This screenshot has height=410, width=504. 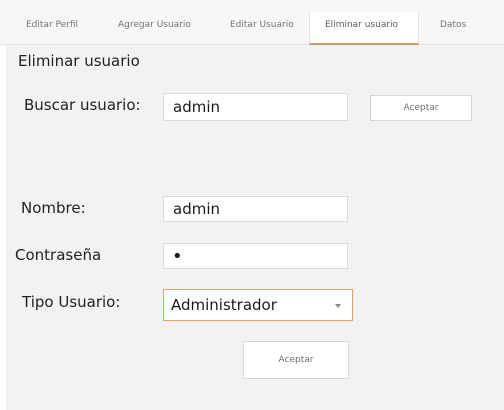 I want to click on tab-datos: Datos, so click(x=453, y=25).